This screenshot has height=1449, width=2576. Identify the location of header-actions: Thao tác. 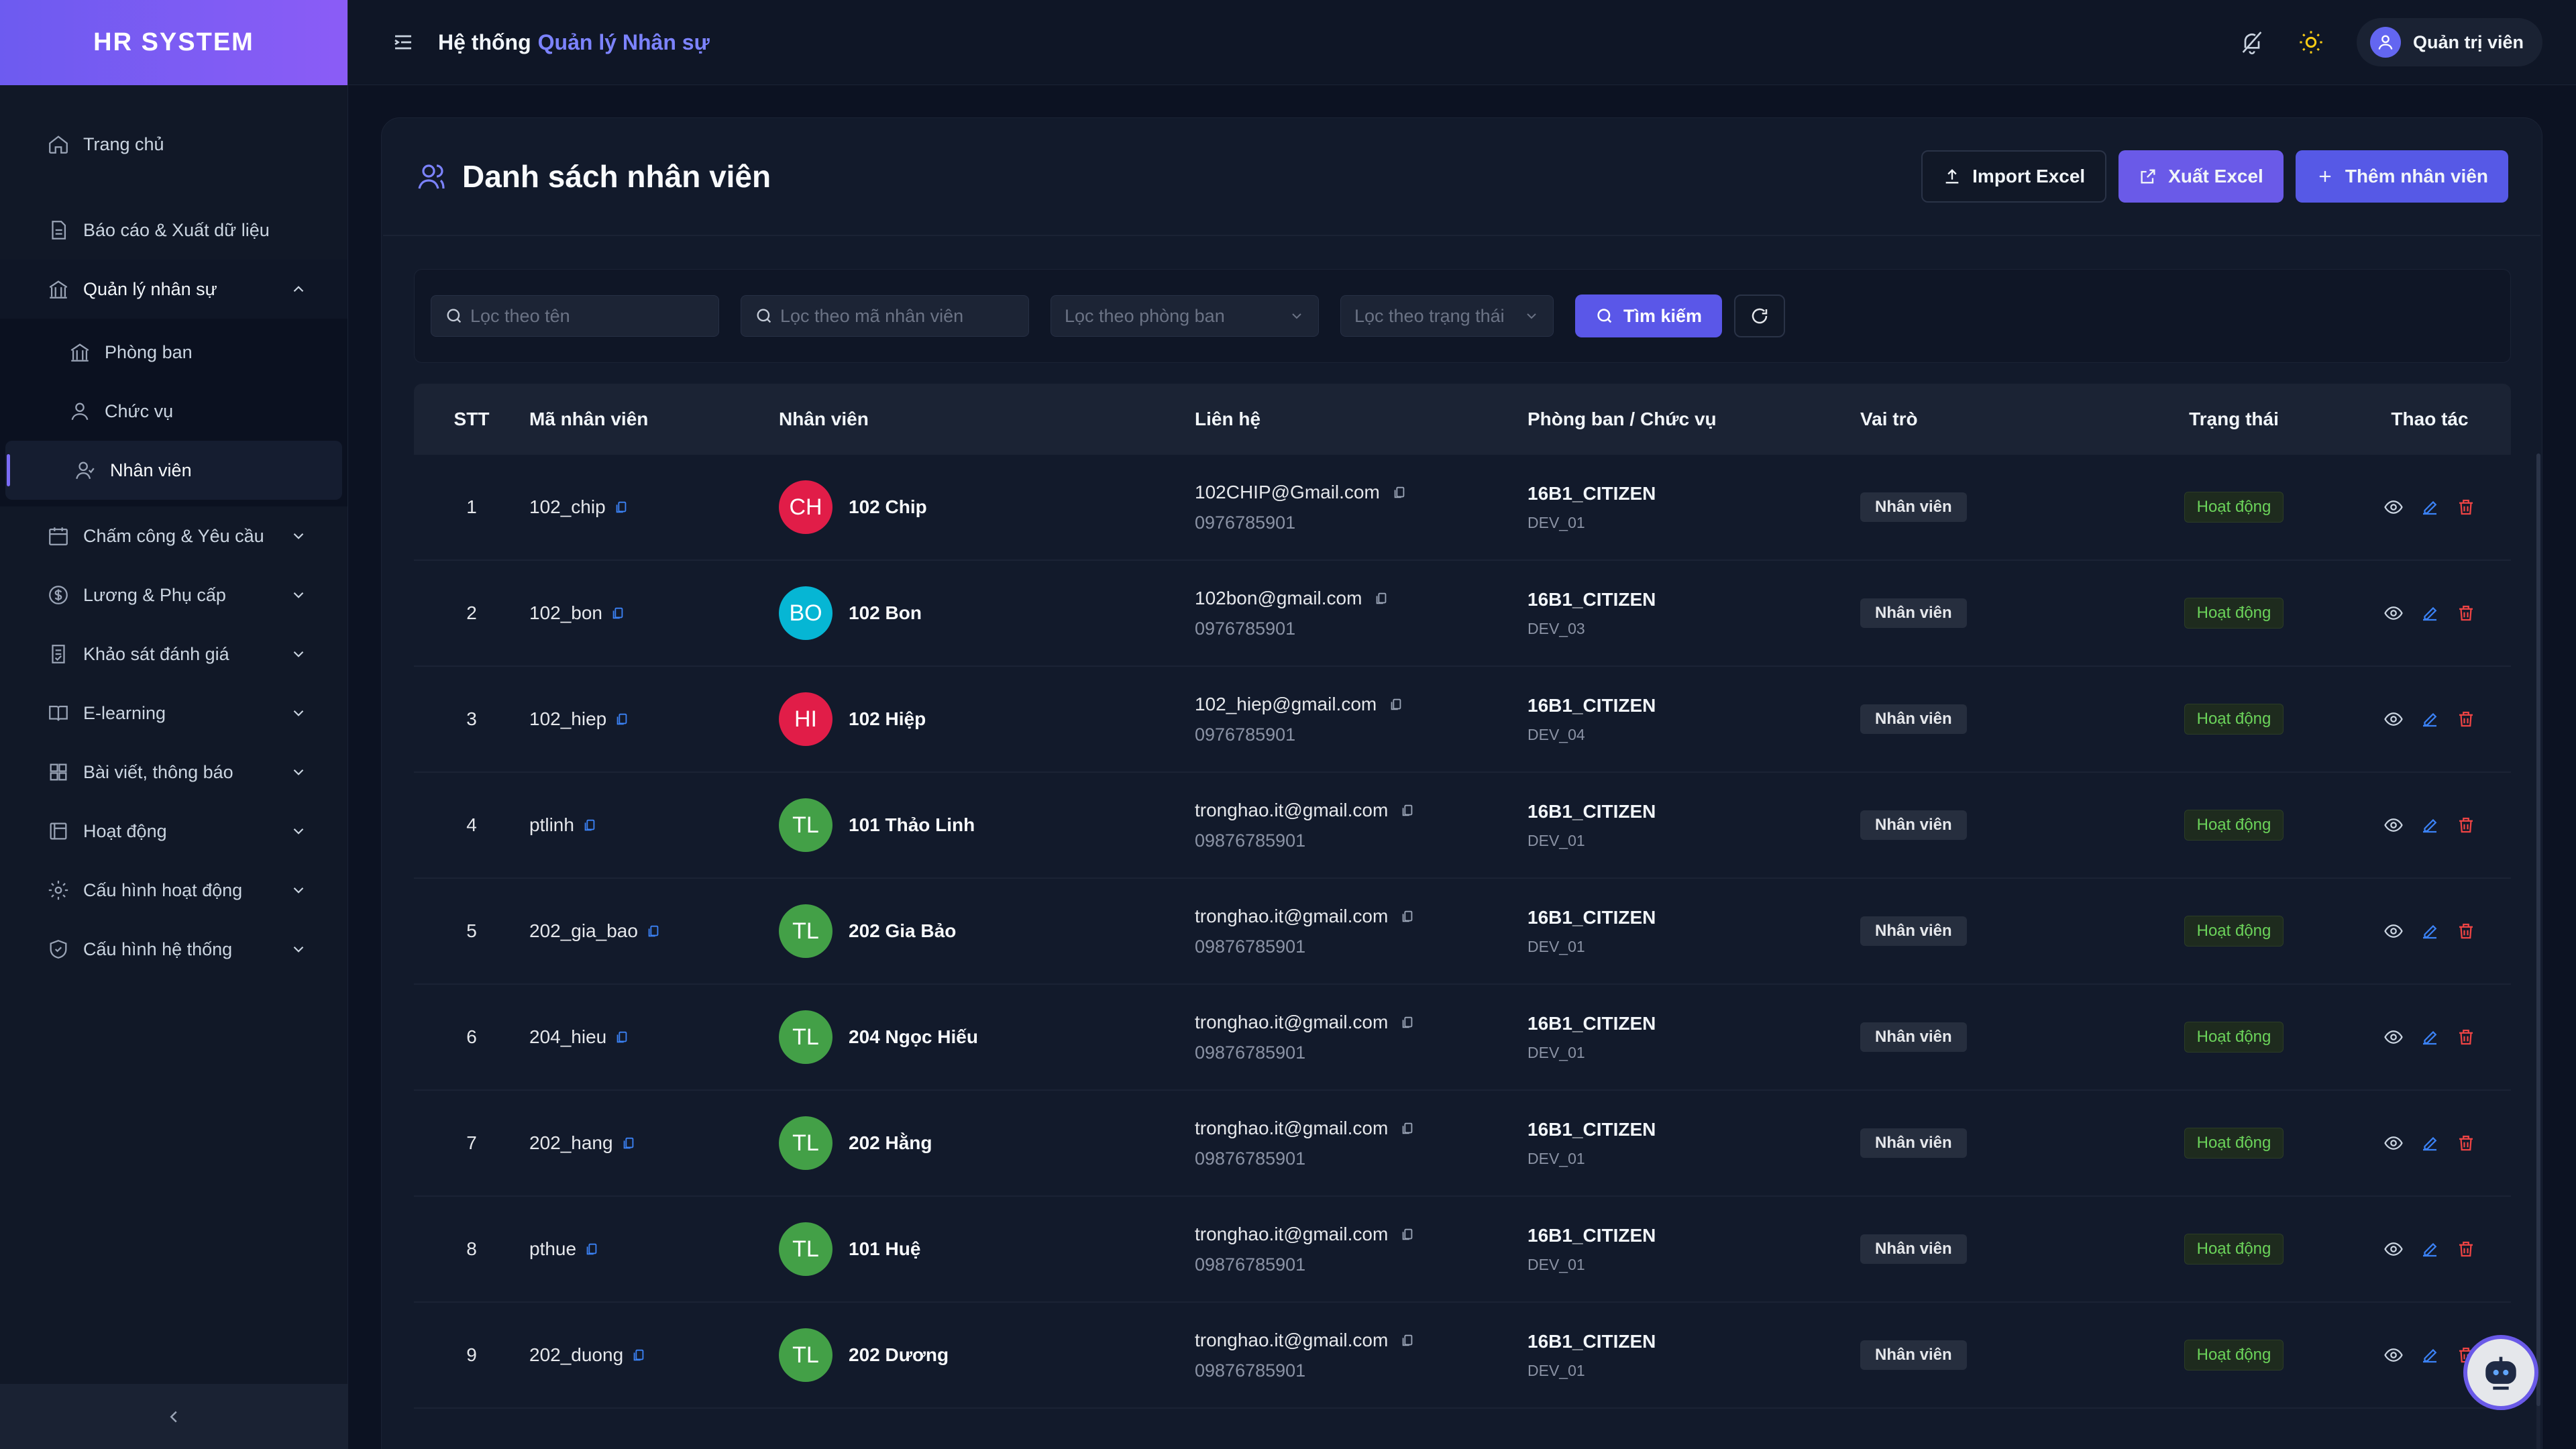
(2430, 419).